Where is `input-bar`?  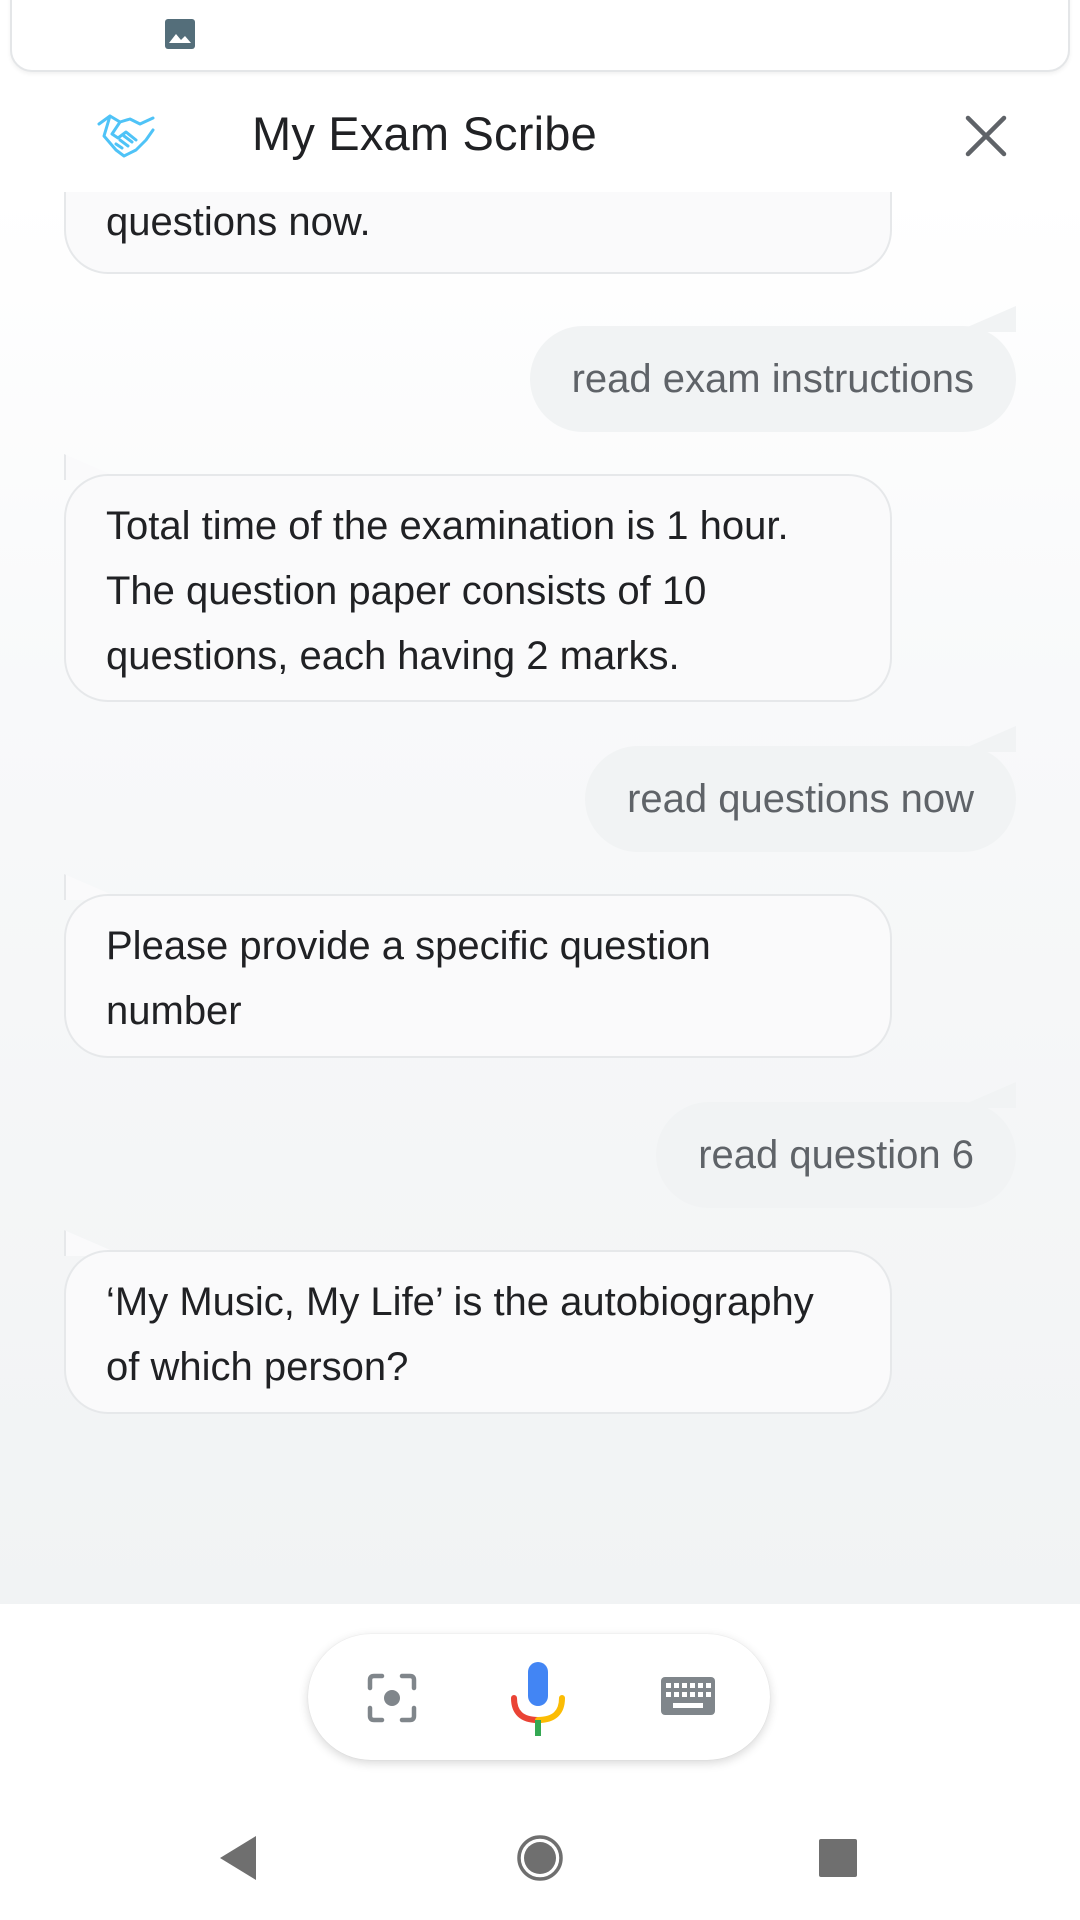 input-bar is located at coordinates (539, 1697).